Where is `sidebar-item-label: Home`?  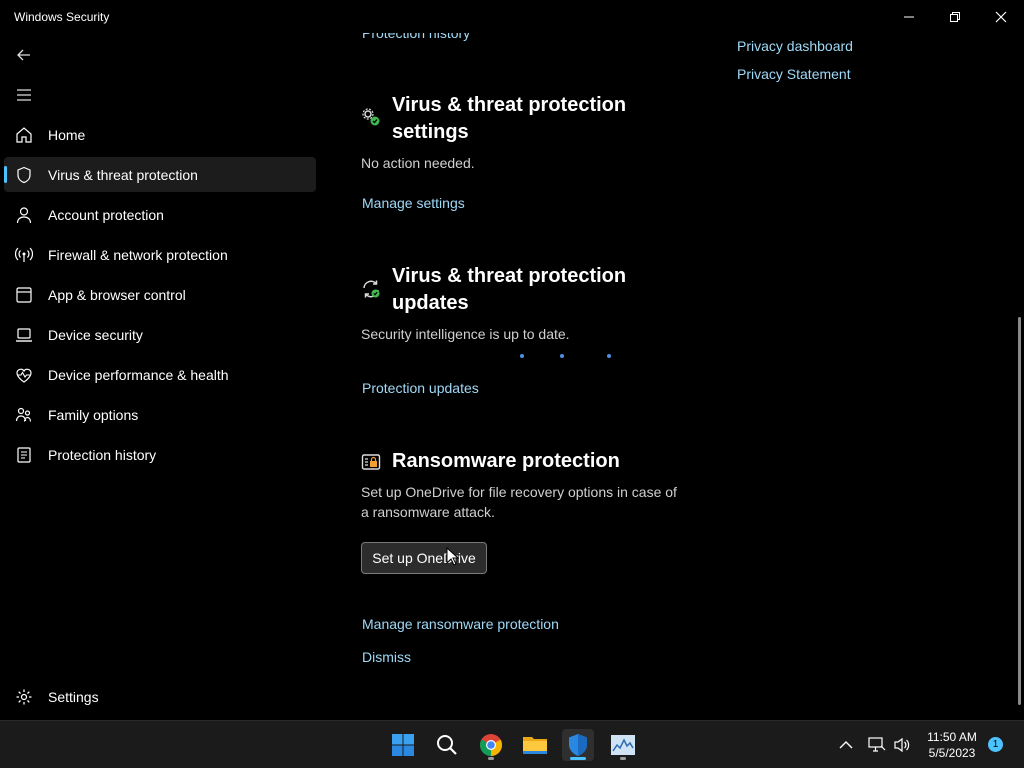 sidebar-item-label: Home is located at coordinates (67, 134).